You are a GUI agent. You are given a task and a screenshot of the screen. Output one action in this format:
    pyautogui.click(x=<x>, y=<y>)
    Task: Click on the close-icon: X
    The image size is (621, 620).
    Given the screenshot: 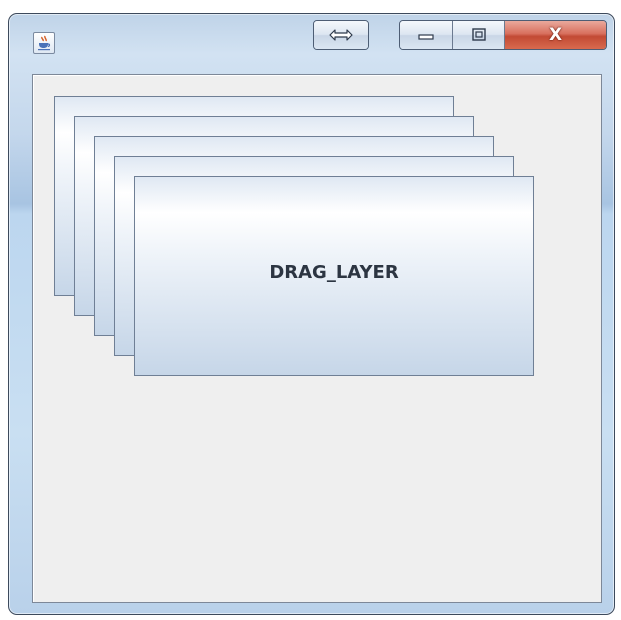 What is the action you would take?
    pyautogui.click(x=555, y=34)
    